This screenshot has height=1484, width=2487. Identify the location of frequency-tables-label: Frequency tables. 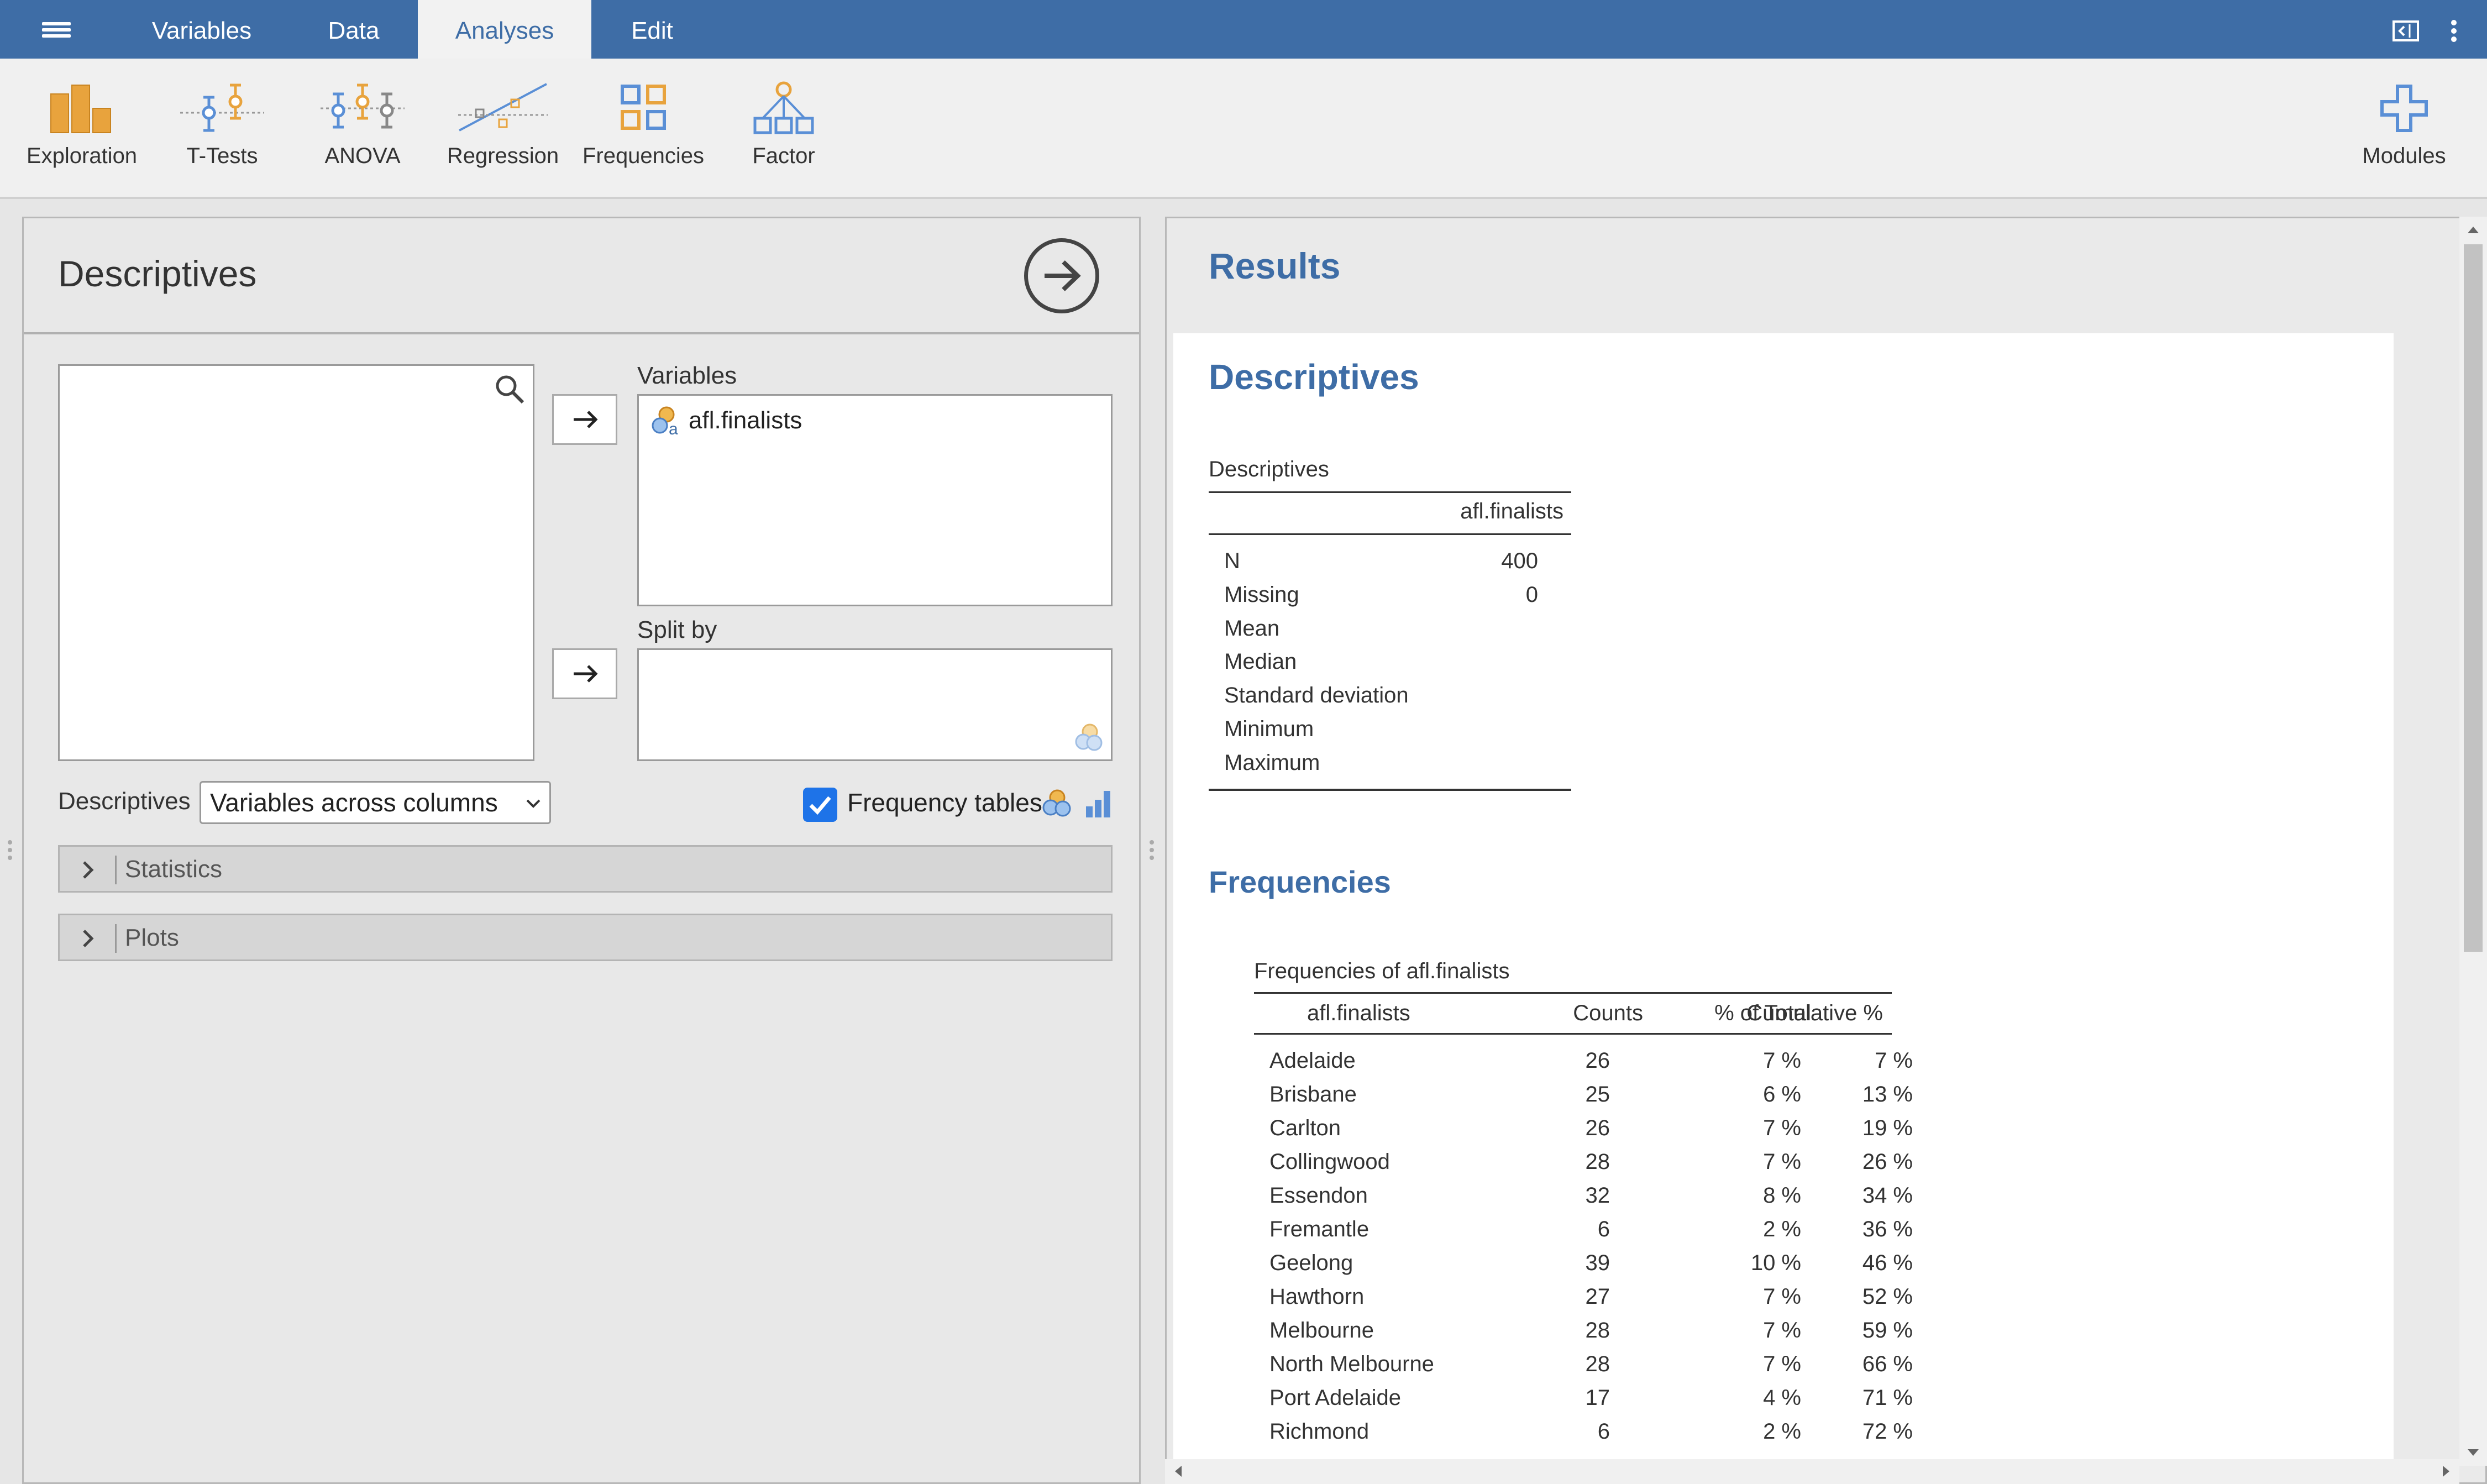
(944, 802).